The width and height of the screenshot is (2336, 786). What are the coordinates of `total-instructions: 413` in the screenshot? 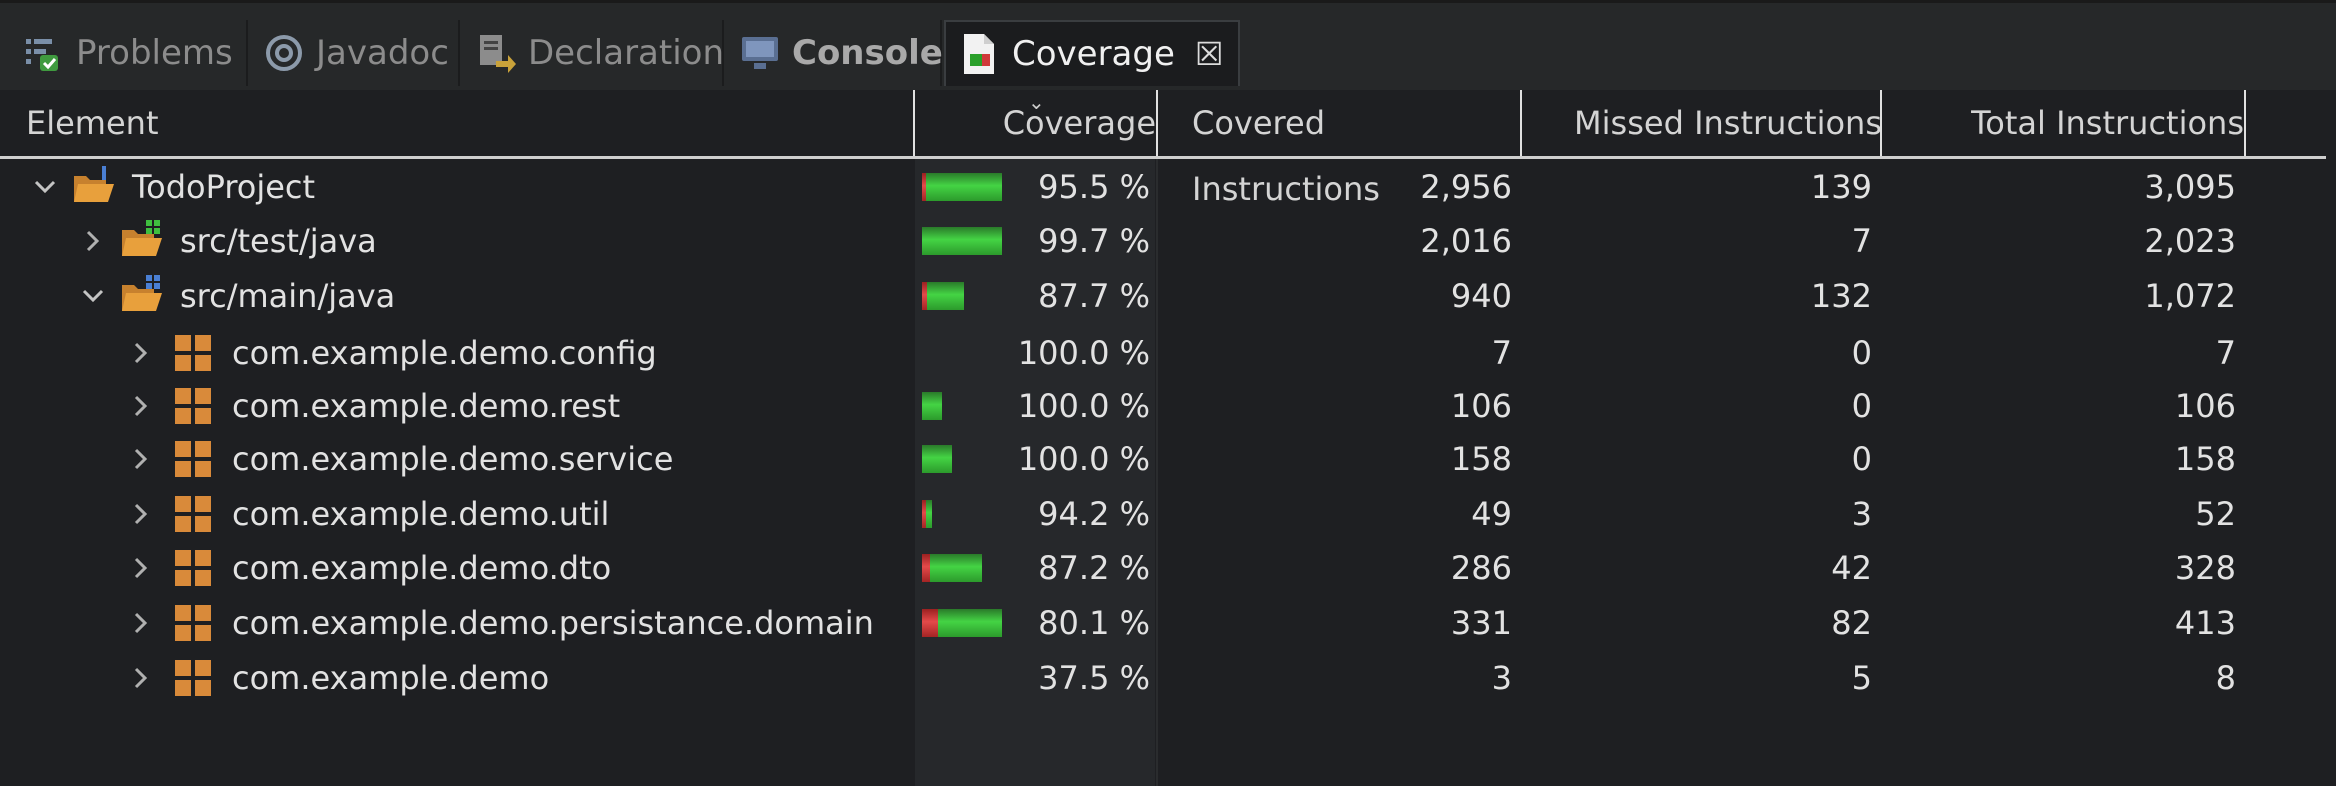 It's located at (2205, 623).